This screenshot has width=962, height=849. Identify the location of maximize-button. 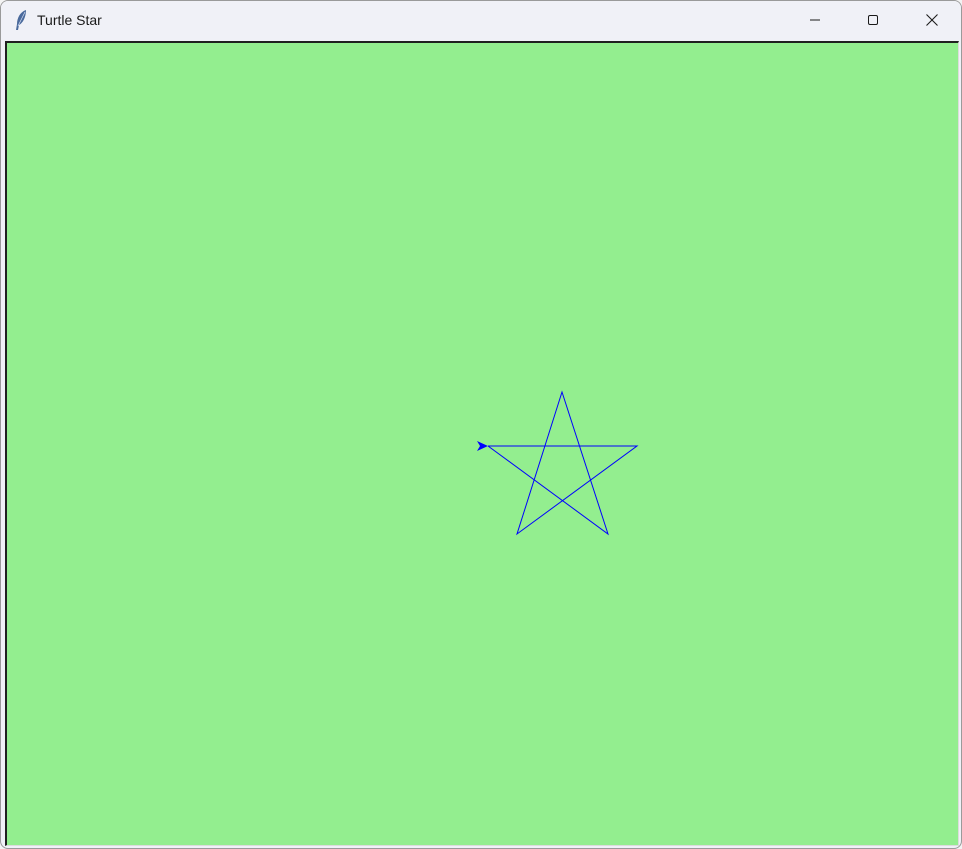
(873, 20).